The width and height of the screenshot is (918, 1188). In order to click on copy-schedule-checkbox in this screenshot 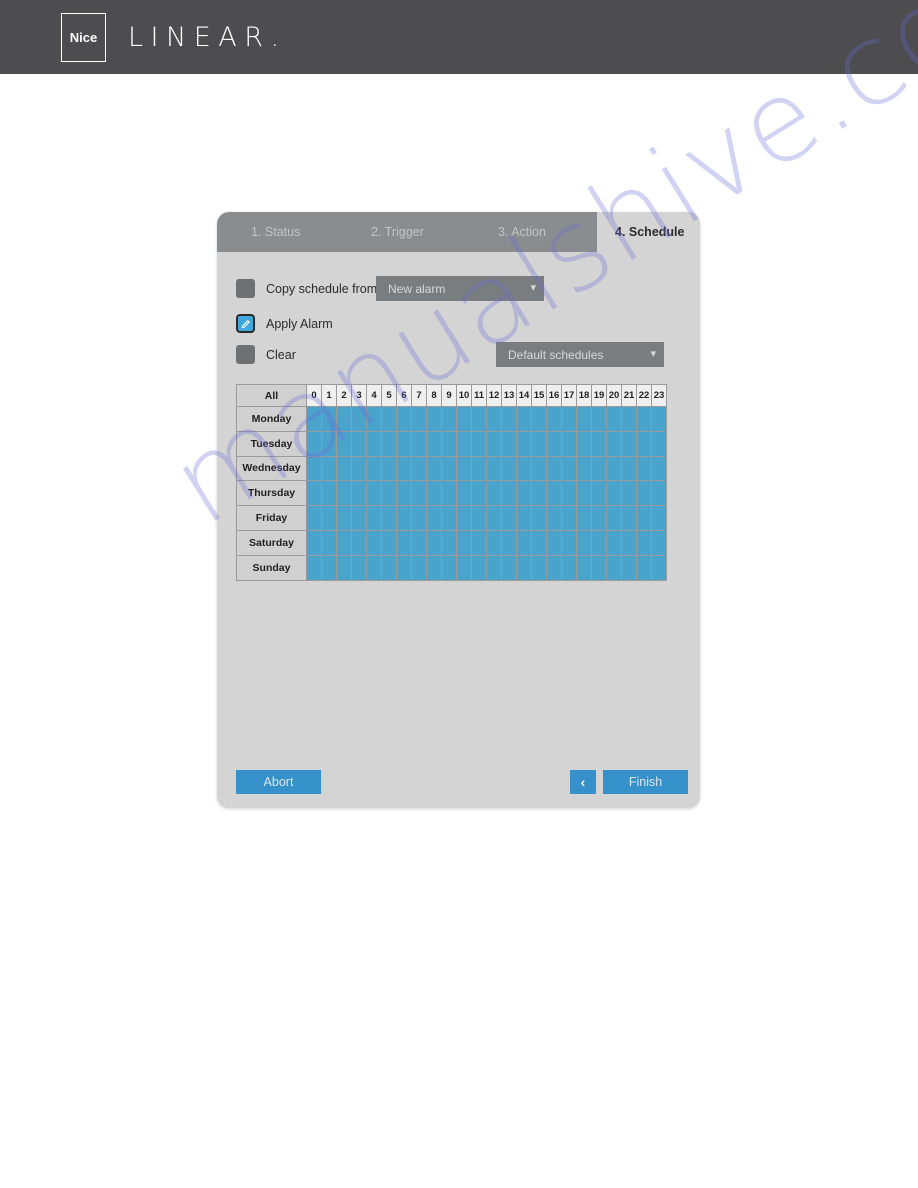, I will do `click(245, 288)`.